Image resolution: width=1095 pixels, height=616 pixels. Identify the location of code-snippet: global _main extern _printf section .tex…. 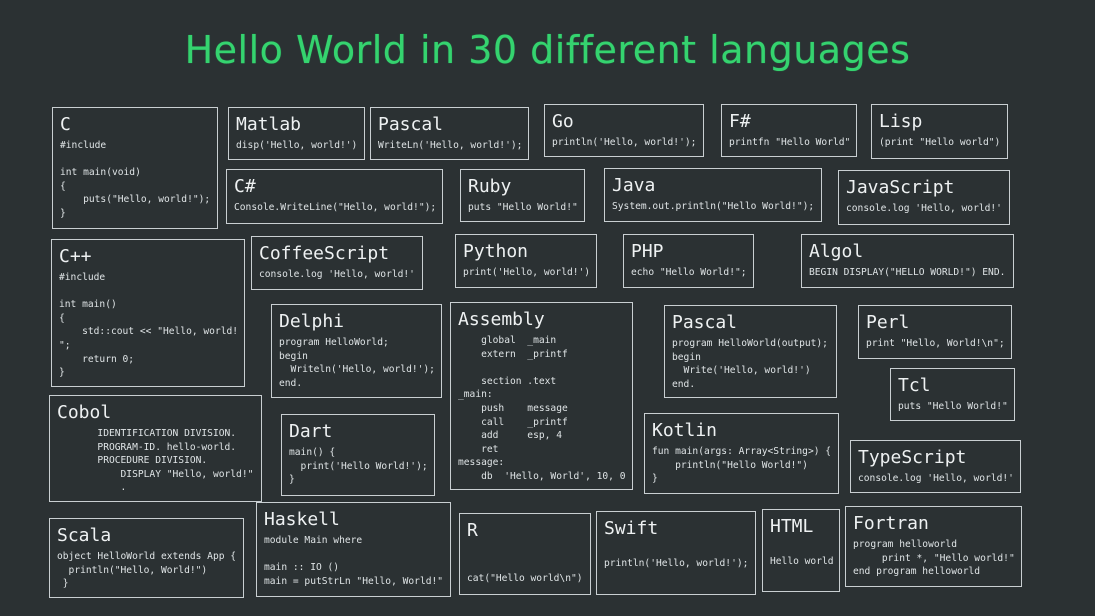
(542, 409).